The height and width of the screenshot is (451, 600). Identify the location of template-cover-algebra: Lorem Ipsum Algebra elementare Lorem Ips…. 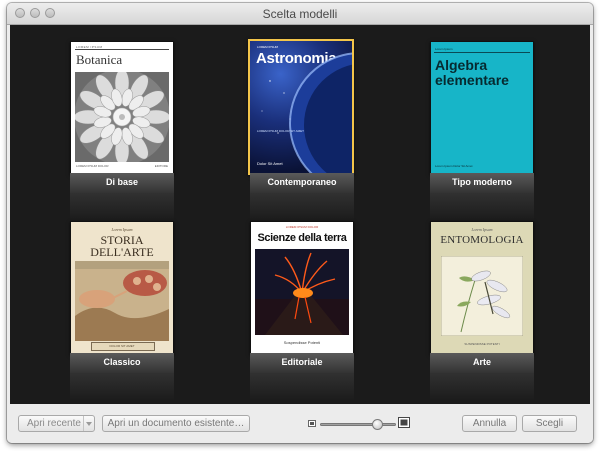
(482, 108).